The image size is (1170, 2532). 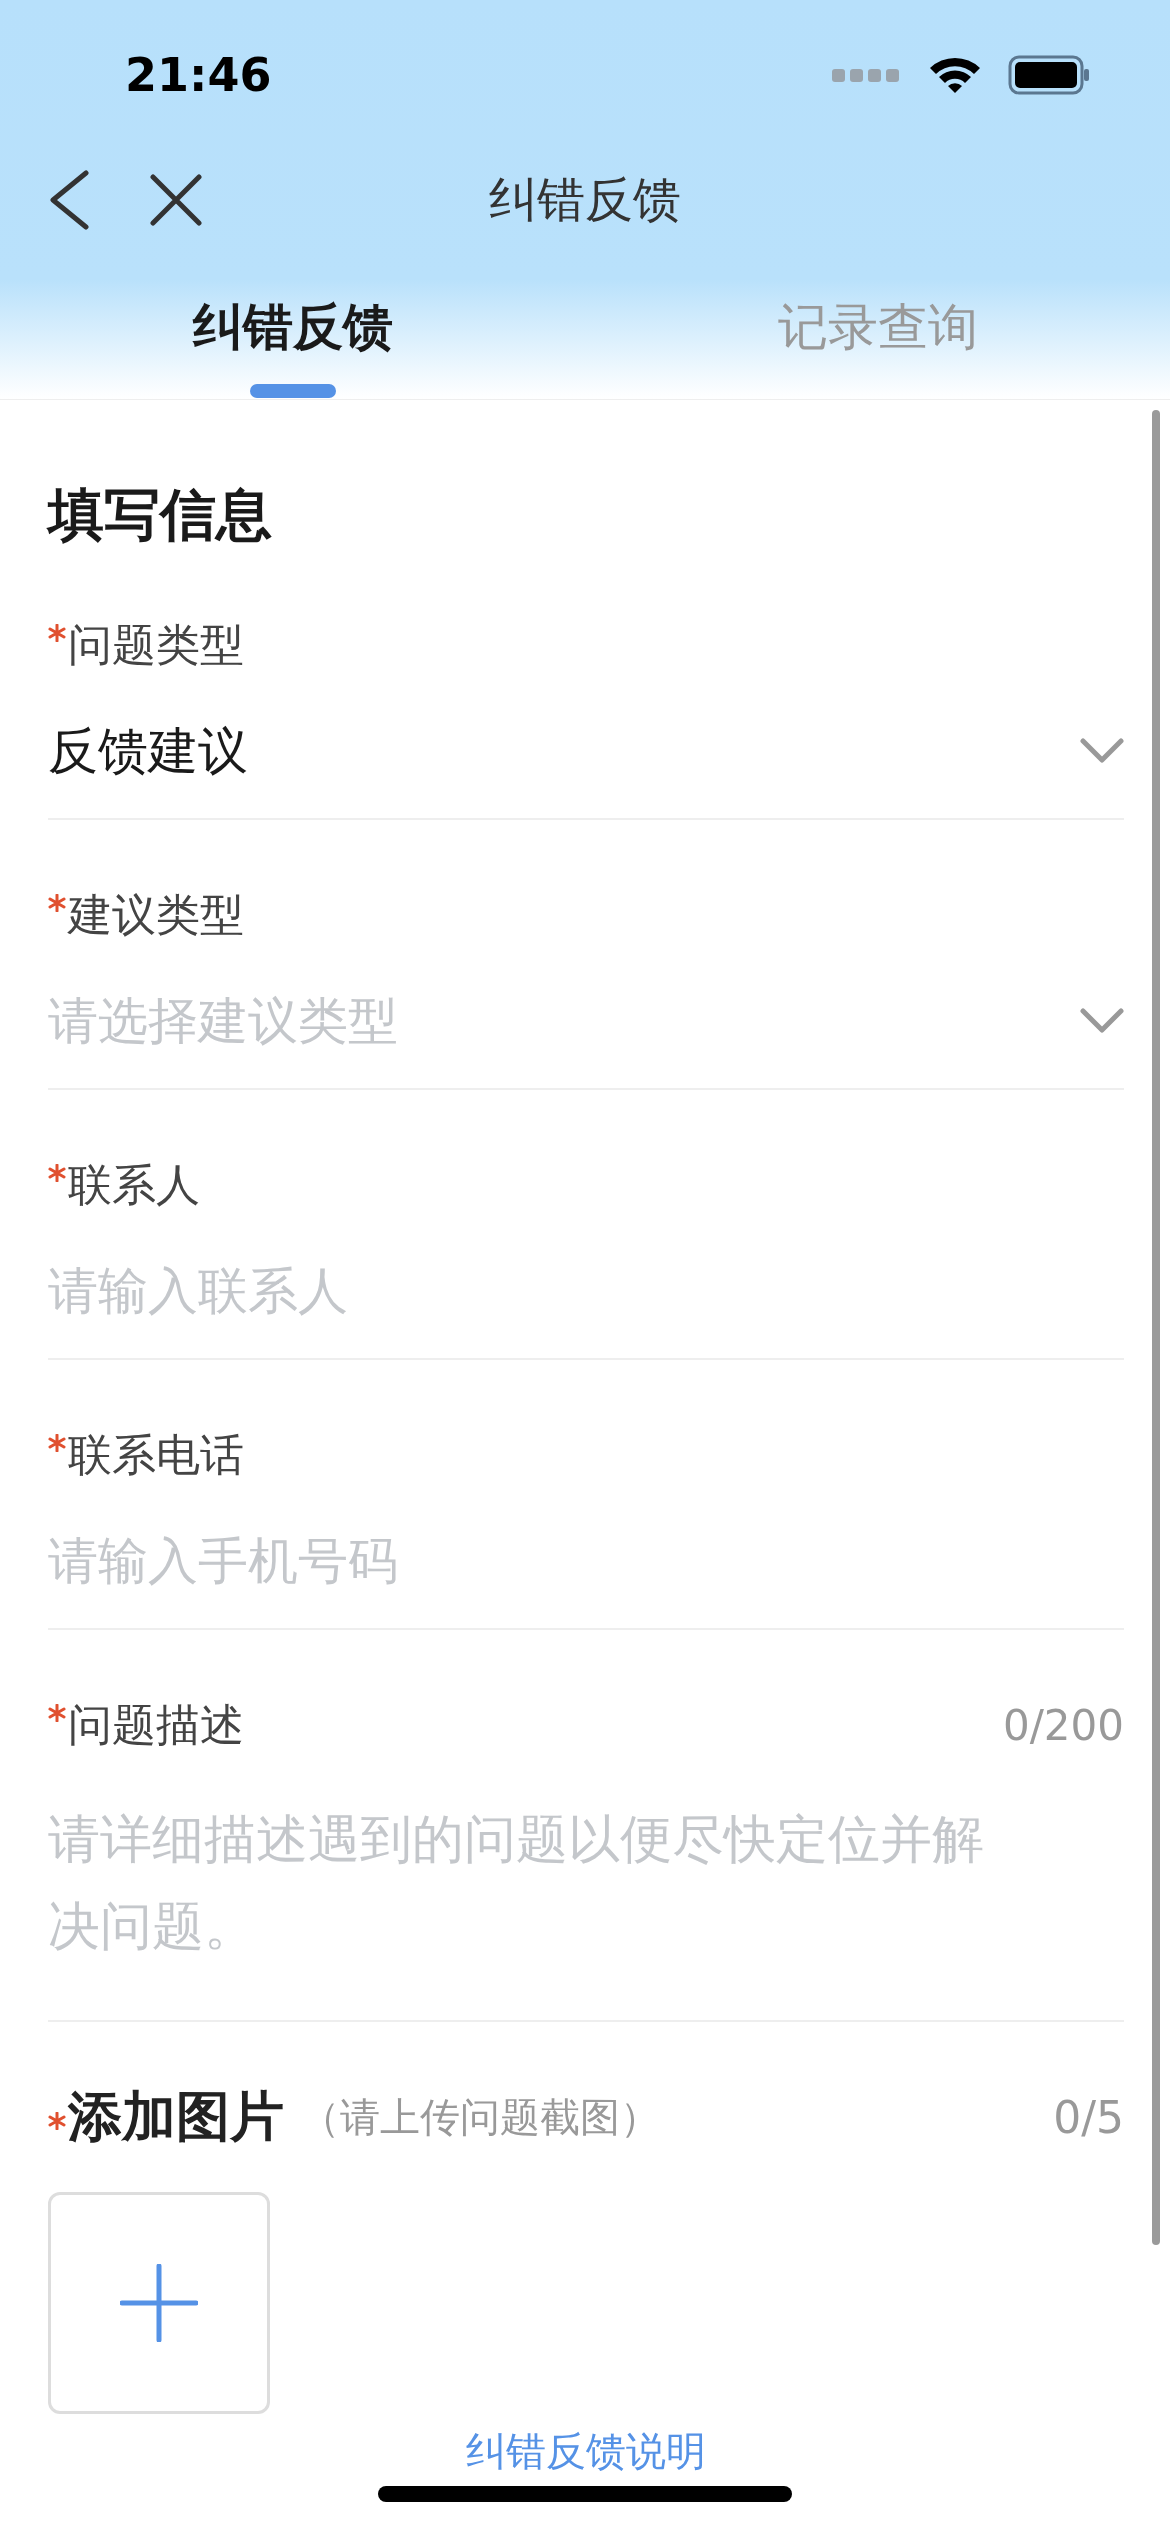 What do you see at coordinates (586, 1021) in the screenshot?
I see `select-field: 请选择建议类型` at bounding box center [586, 1021].